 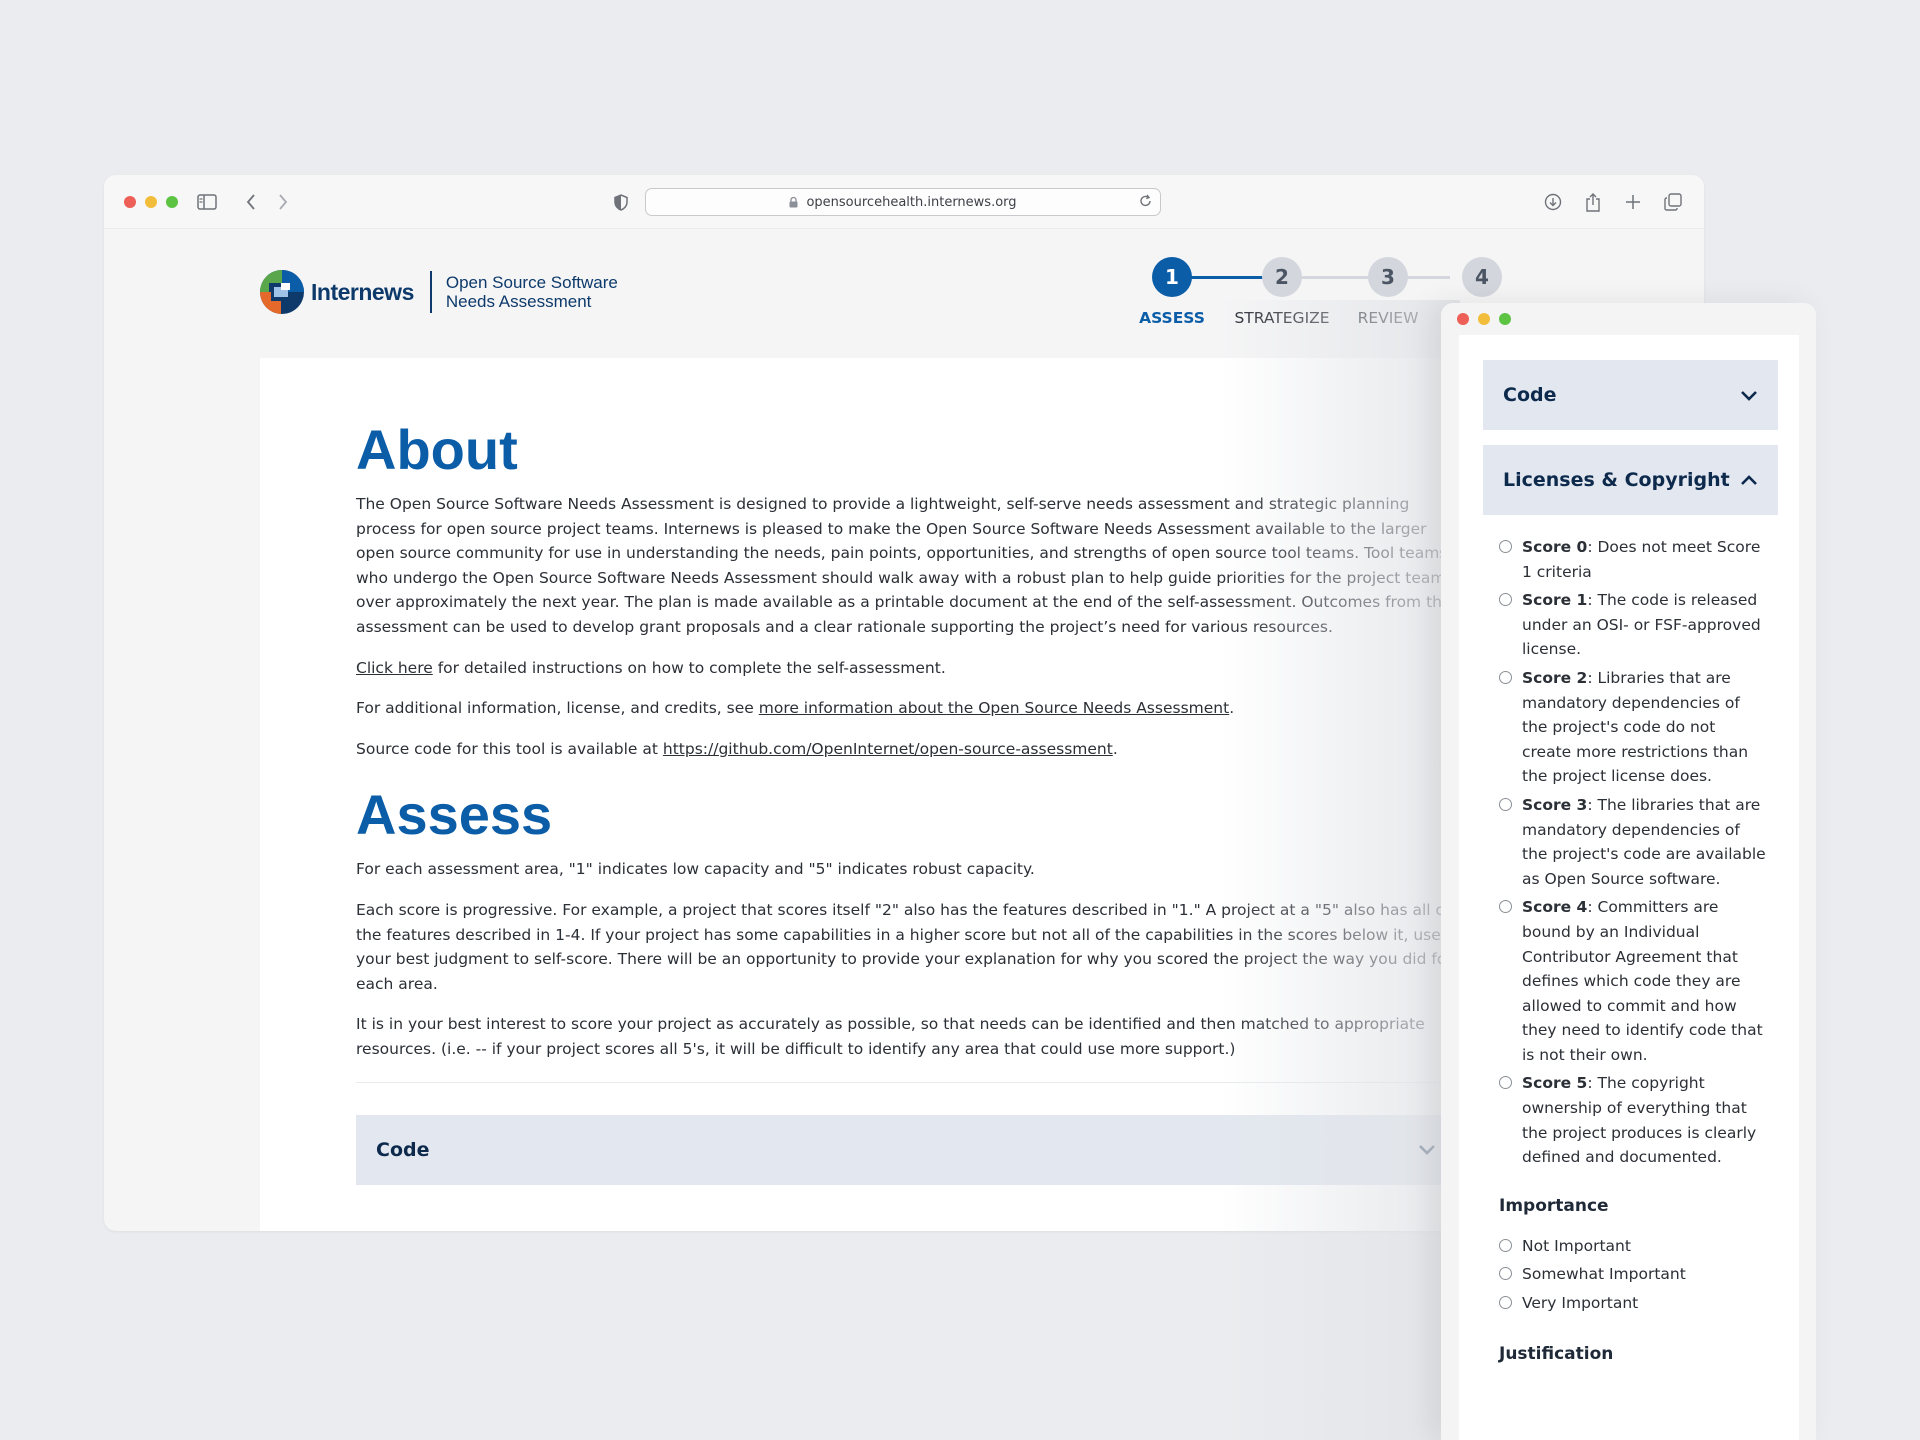 What do you see at coordinates (1232, 708) in the screenshot?
I see `more-info-suffix: .` at bounding box center [1232, 708].